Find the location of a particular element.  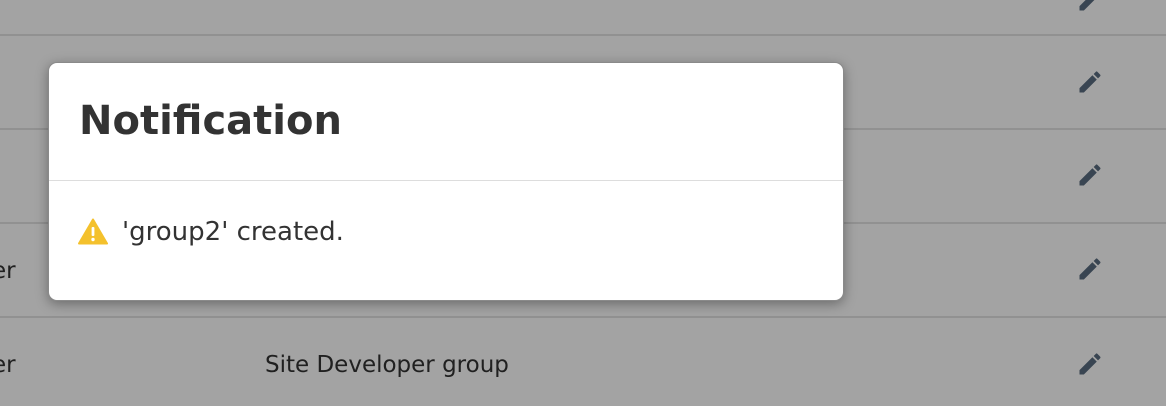

notification-message: 'group2' created. is located at coordinates (233, 232).